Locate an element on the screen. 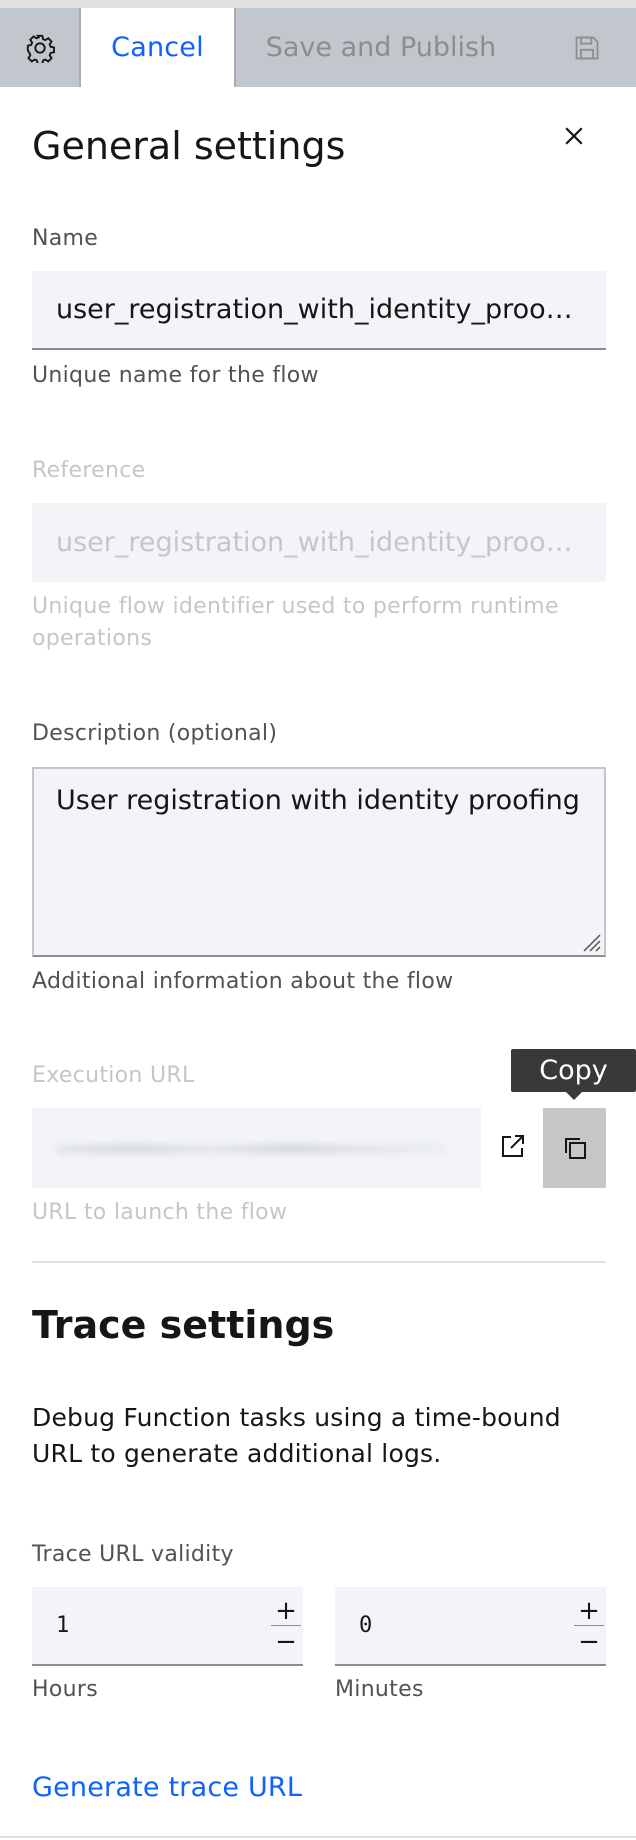 The width and height of the screenshot is (636, 1840). hours-increment-button: + is located at coordinates (286, 1610).